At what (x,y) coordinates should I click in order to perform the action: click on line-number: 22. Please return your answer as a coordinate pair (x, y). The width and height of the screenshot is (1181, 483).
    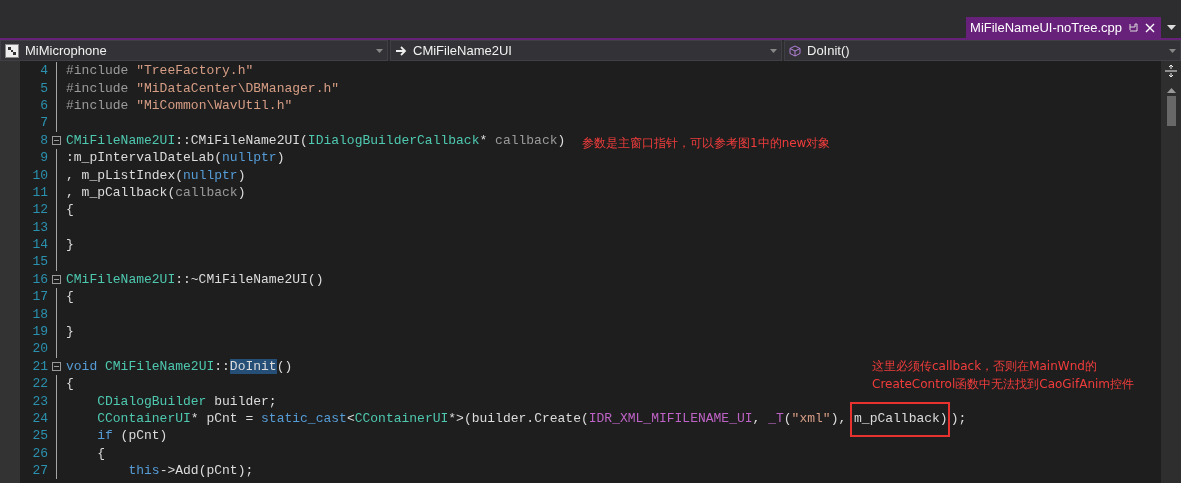
    Looking at the image, I should click on (39, 384).